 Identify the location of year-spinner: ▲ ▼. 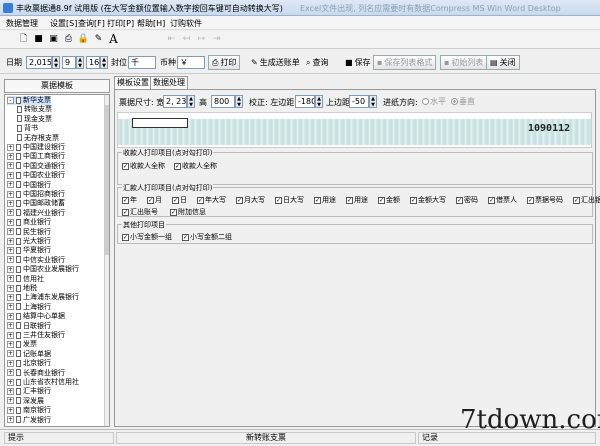
(56, 62).